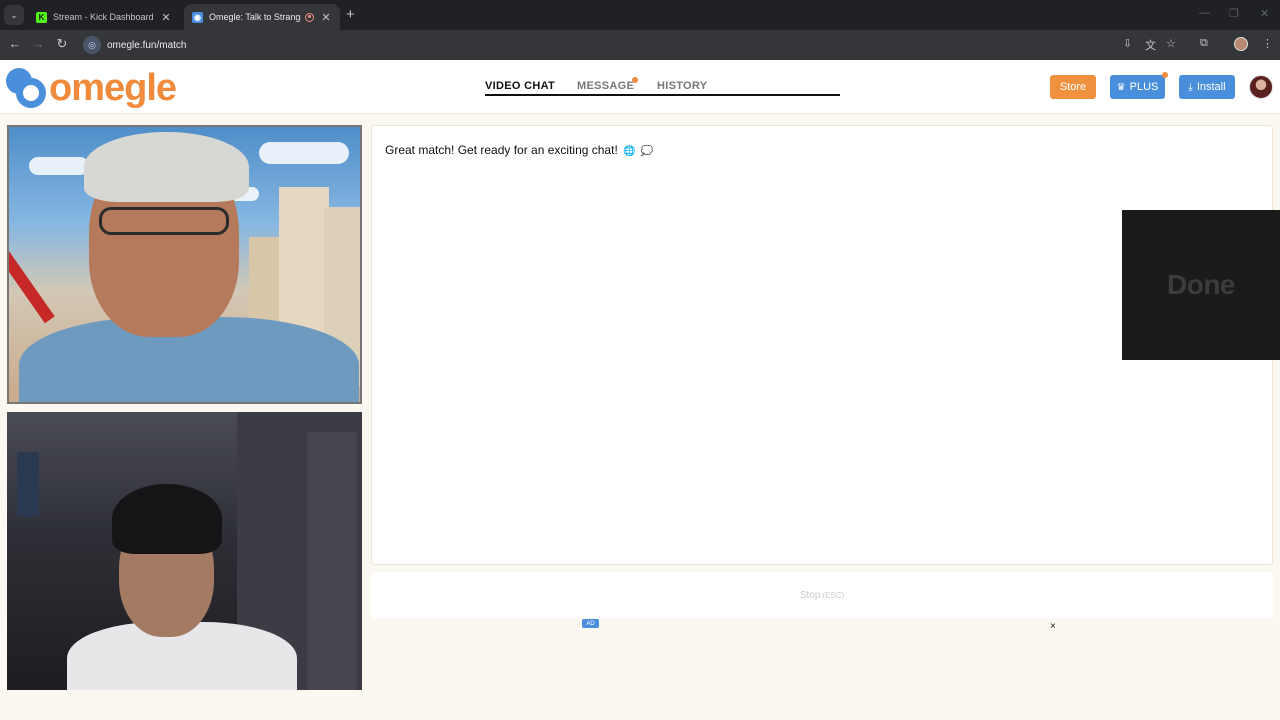 Image resolution: width=1280 pixels, height=720 pixels. What do you see at coordinates (1211, 87) in the screenshot?
I see `install-button-label: Install` at bounding box center [1211, 87].